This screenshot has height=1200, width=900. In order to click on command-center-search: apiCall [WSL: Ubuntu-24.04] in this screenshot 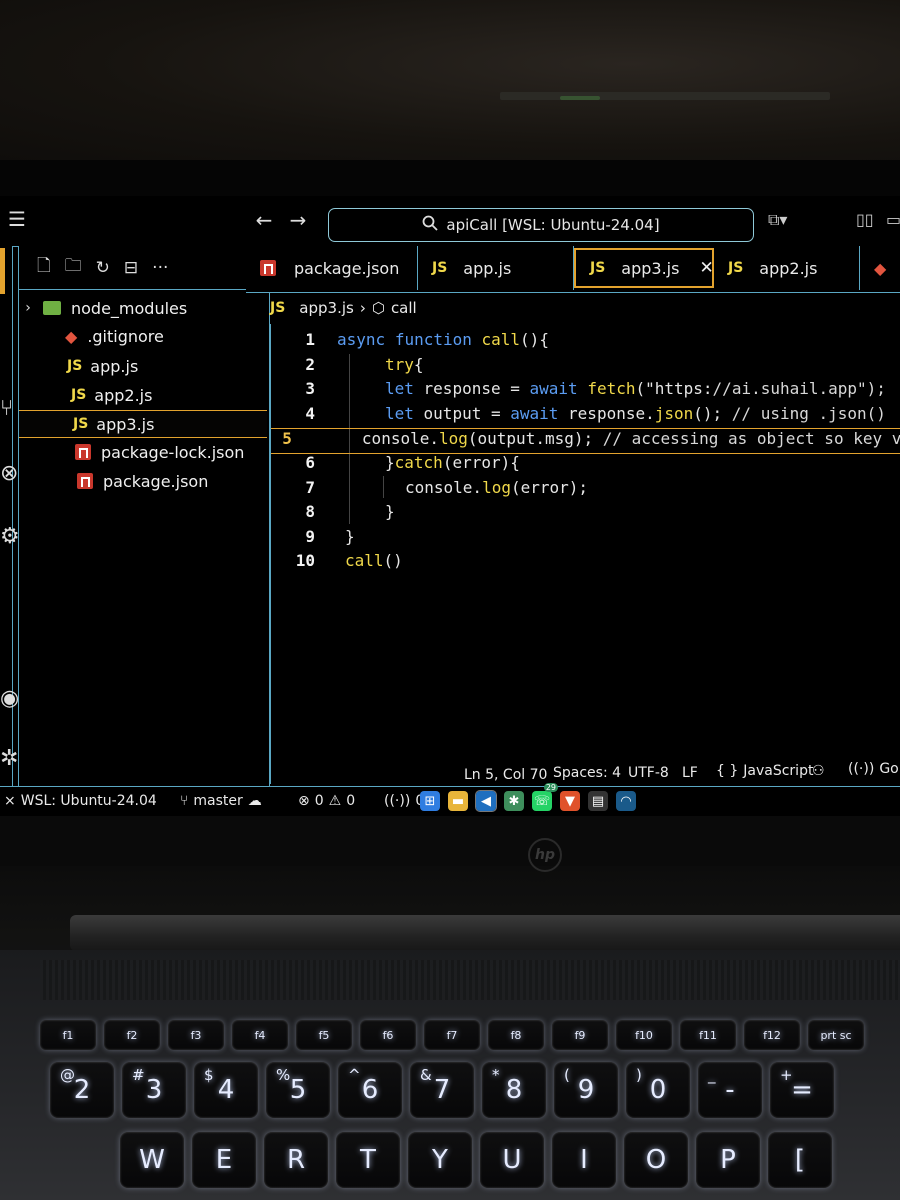, I will do `click(541, 225)`.